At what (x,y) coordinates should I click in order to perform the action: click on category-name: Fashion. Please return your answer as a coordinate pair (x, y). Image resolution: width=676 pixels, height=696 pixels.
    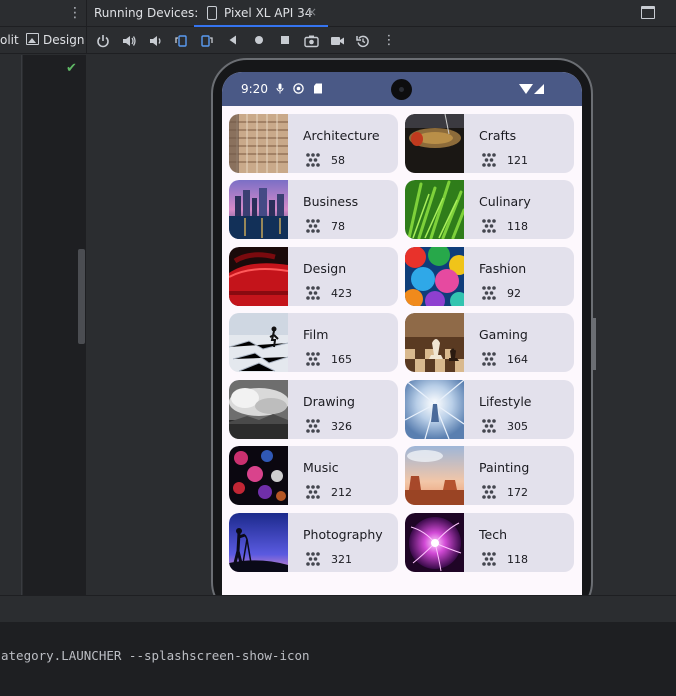
    Looking at the image, I should click on (503, 268).